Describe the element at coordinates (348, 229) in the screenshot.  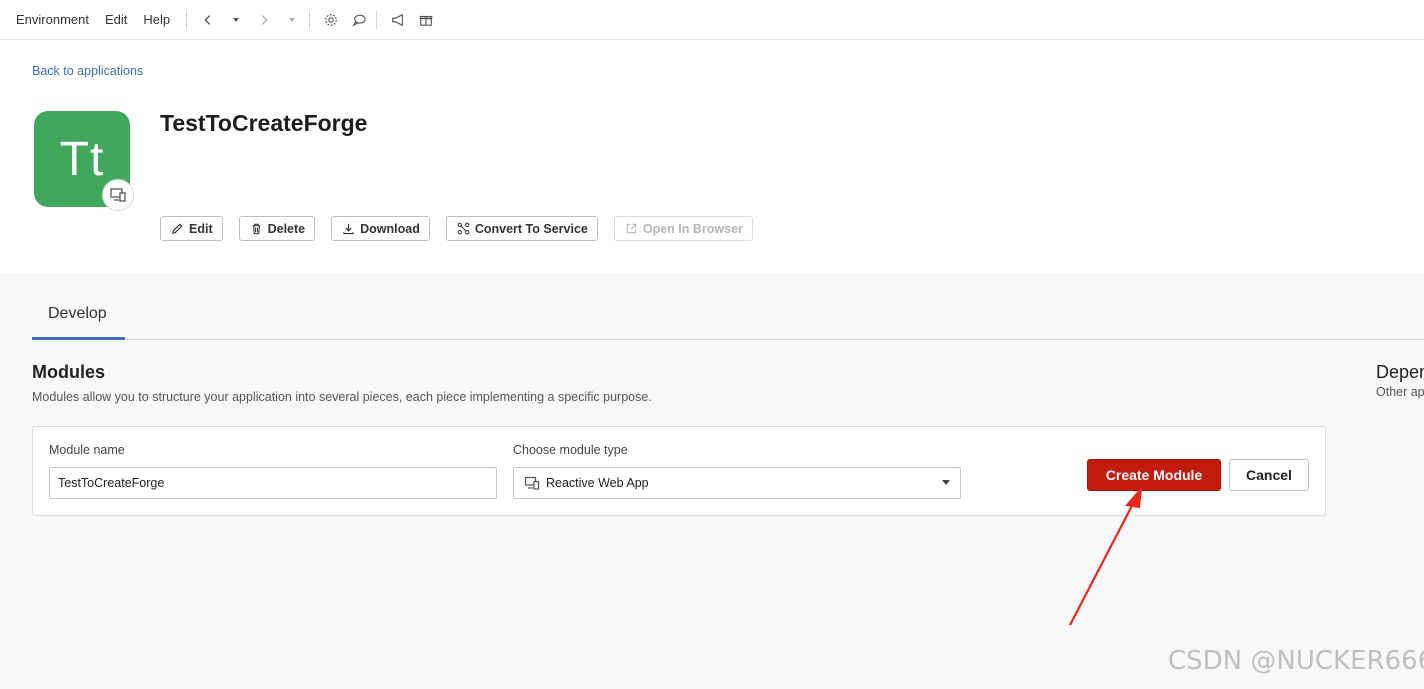
I see `download-icon` at that location.